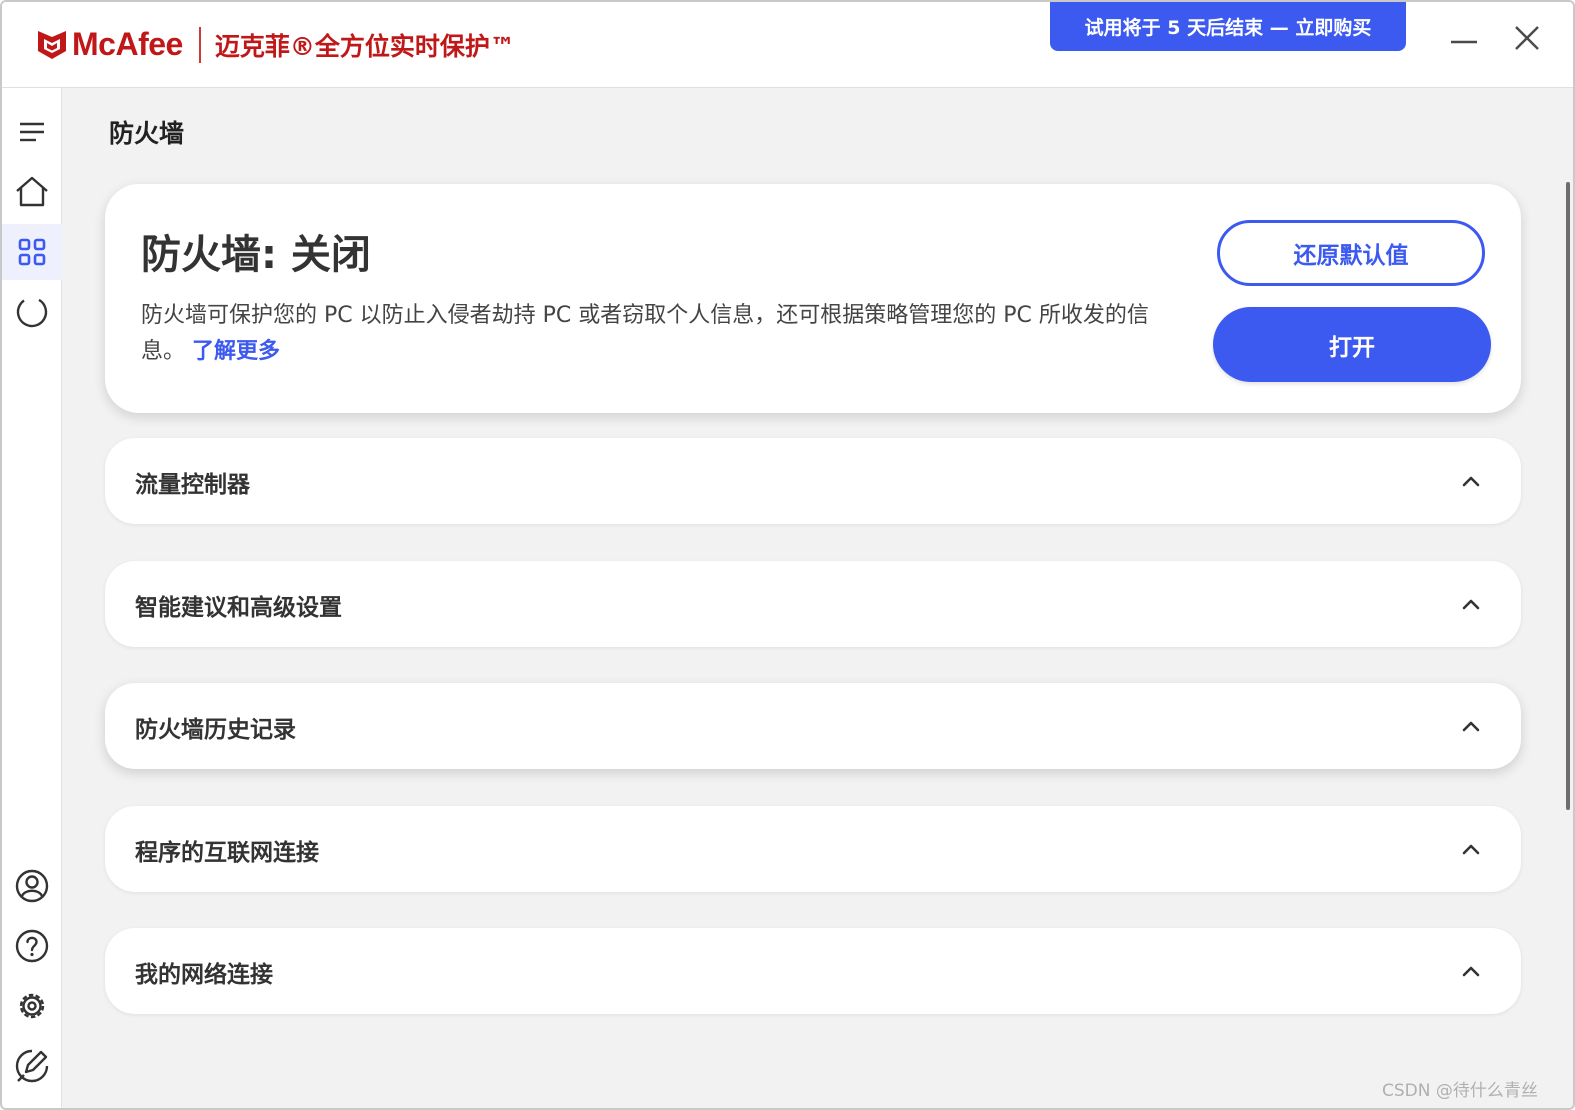 The width and height of the screenshot is (1575, 1110). I want to click on learn-more-link: 了解更多, so click(236, 351).